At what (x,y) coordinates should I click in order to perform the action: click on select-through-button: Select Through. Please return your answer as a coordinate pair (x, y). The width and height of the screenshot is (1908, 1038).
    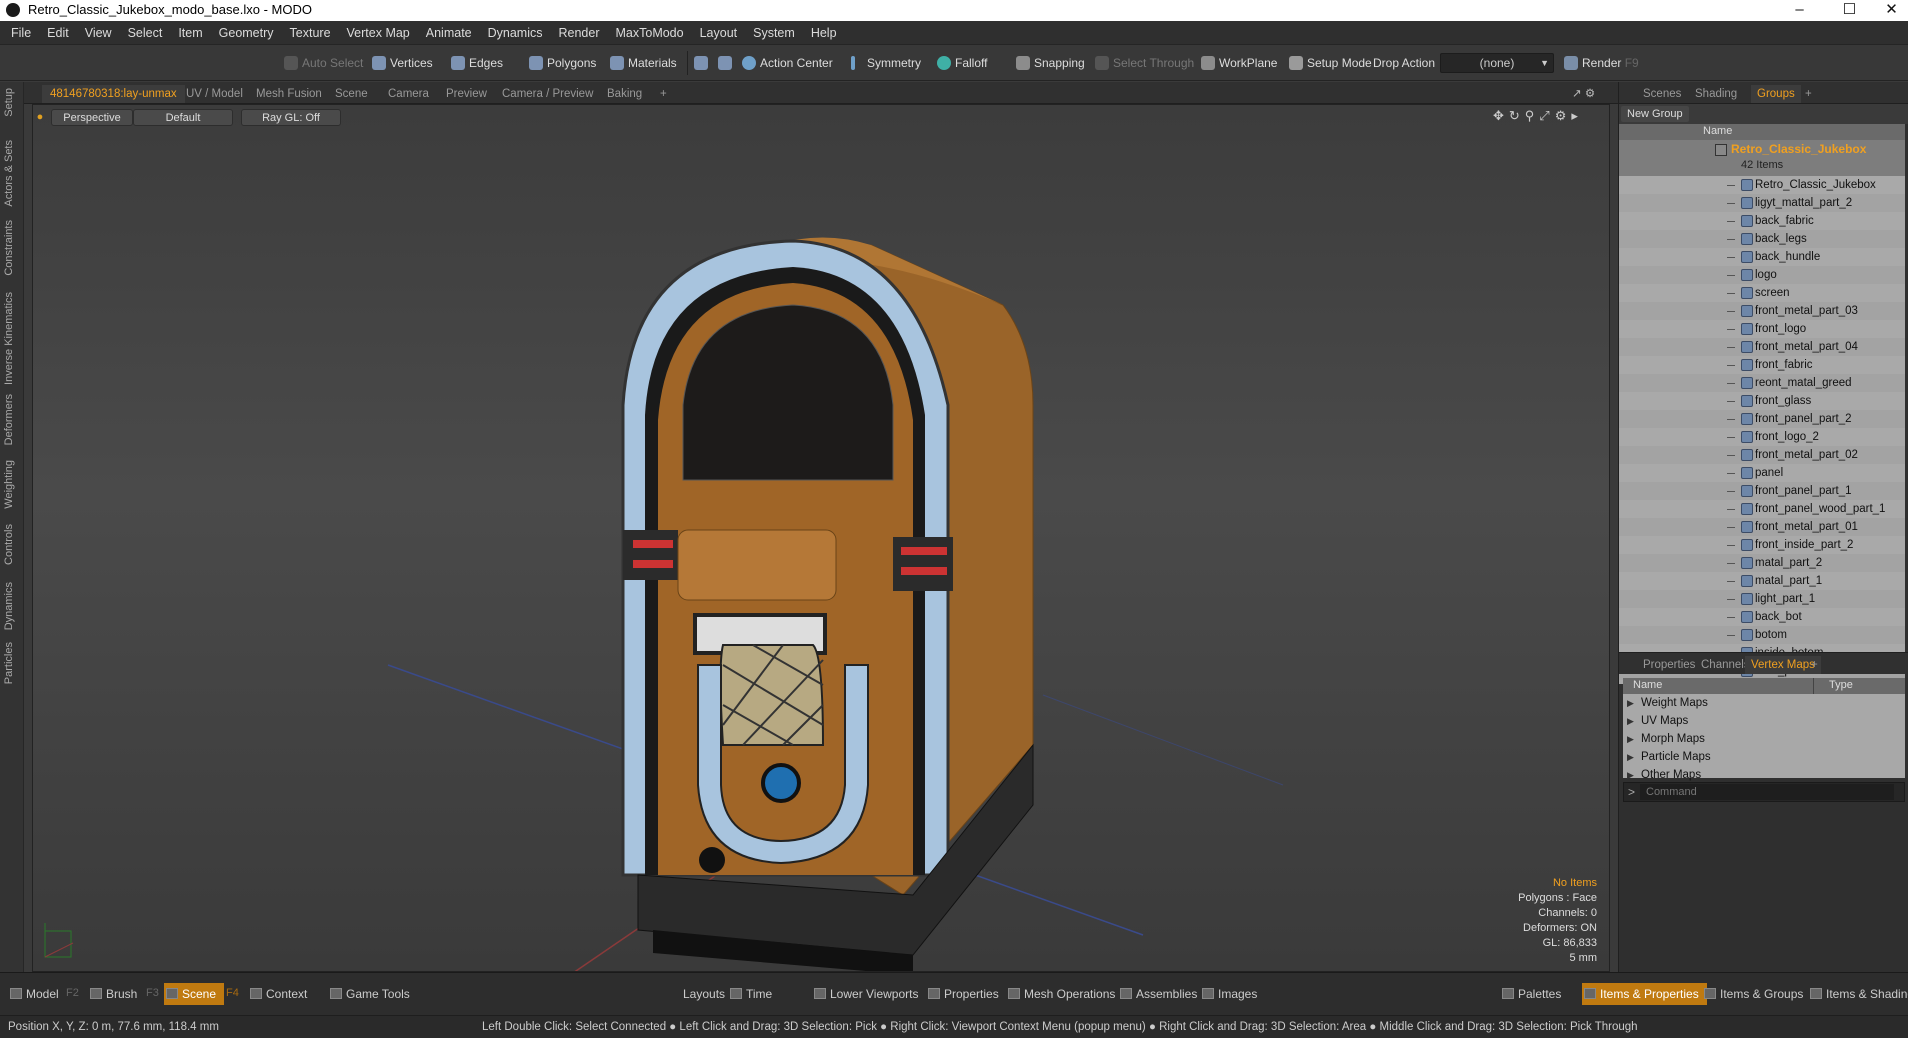
    Looking at the image, I should click on (1143, 63).